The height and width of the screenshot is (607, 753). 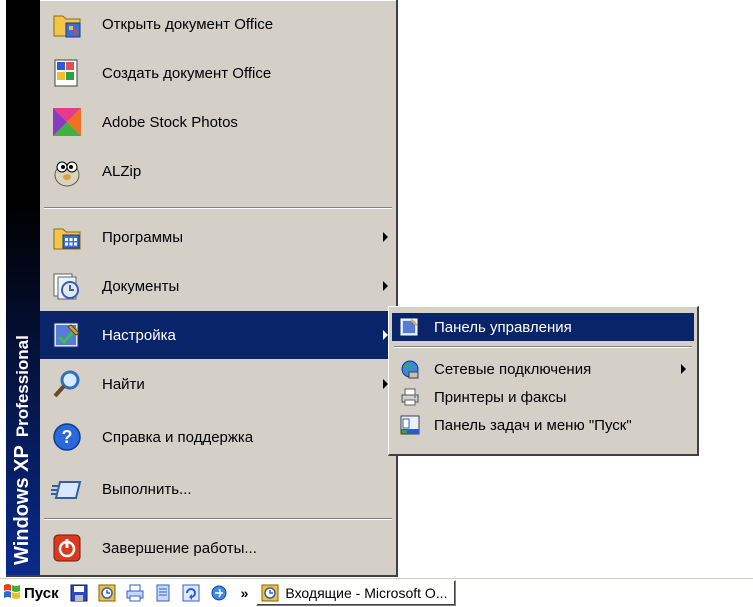 I want to click on side-banner: Windows XP Professional, so click(x=23, y=287).